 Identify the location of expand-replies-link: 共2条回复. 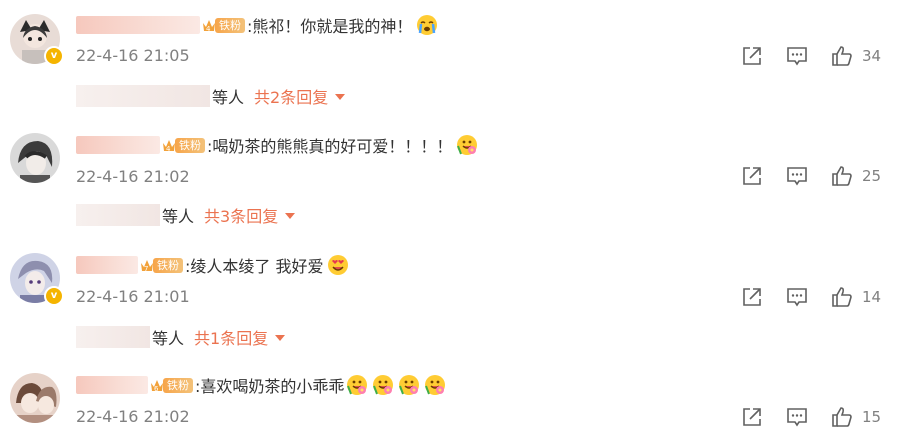
(300, 96).